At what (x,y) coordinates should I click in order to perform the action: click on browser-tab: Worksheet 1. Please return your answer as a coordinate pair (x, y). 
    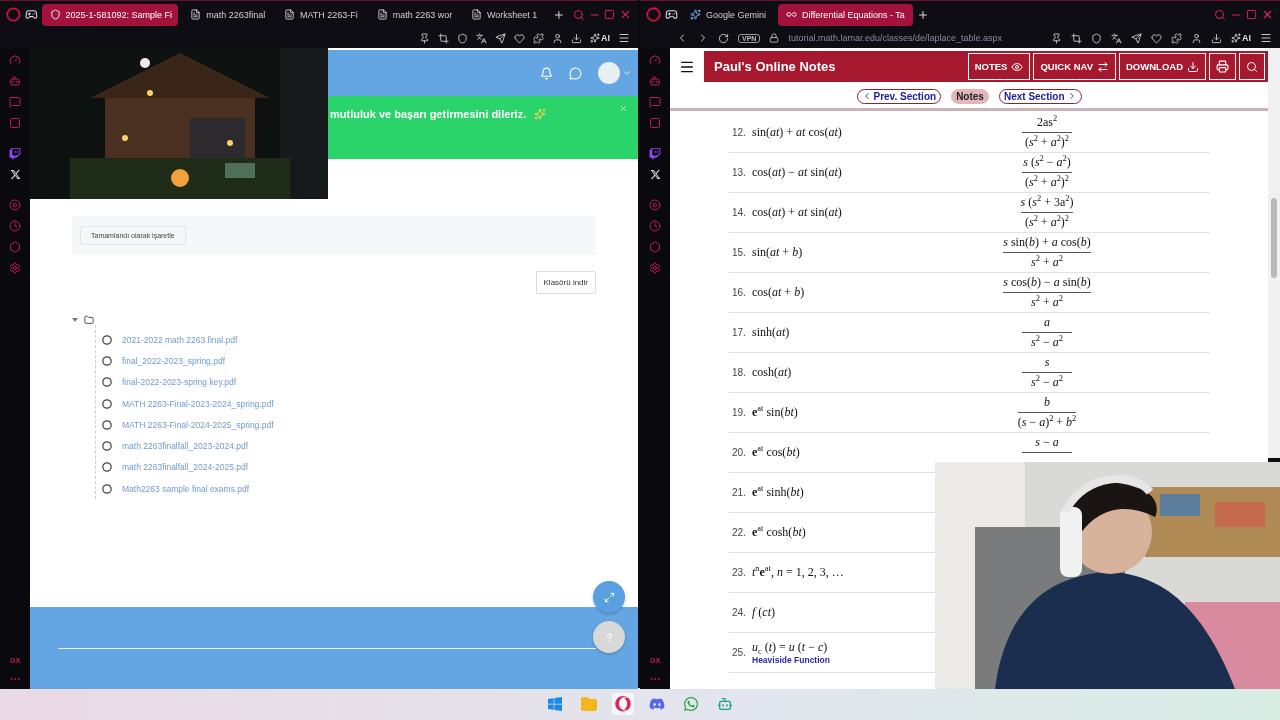
    Looking at the image, I should click on (505, 14).